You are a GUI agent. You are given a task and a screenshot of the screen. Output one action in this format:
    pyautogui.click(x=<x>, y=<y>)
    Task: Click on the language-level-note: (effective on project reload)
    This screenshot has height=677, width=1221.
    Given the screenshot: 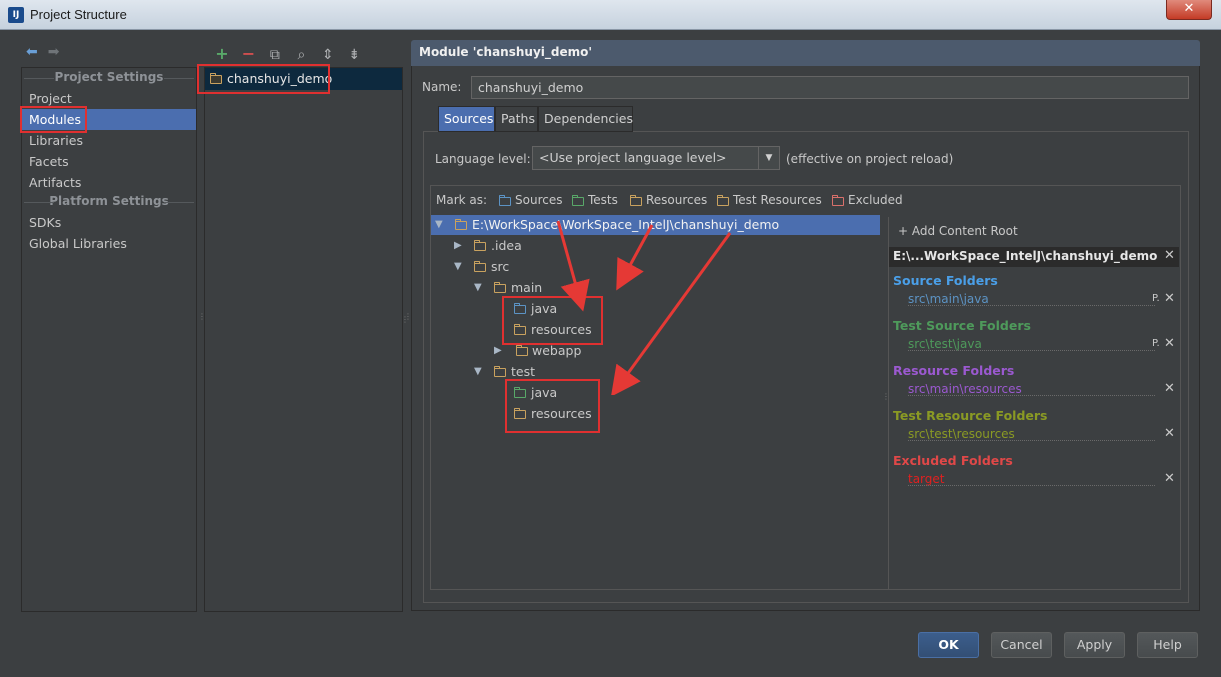 What is the action you would take?
    pyautogui.click(x=870, y=159)
    